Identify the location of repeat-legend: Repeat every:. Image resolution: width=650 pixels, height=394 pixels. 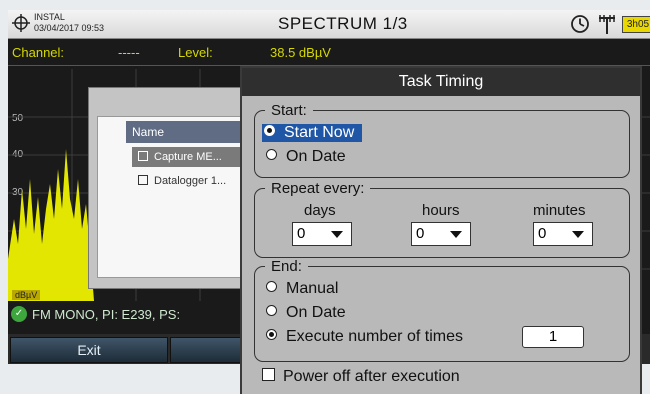
(318, 188).